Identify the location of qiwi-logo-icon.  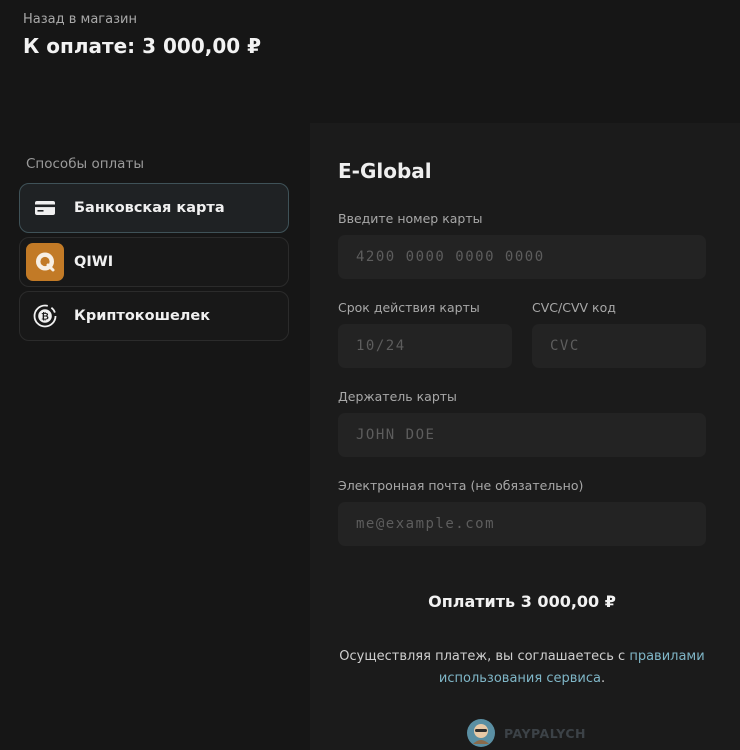
(45, 262).